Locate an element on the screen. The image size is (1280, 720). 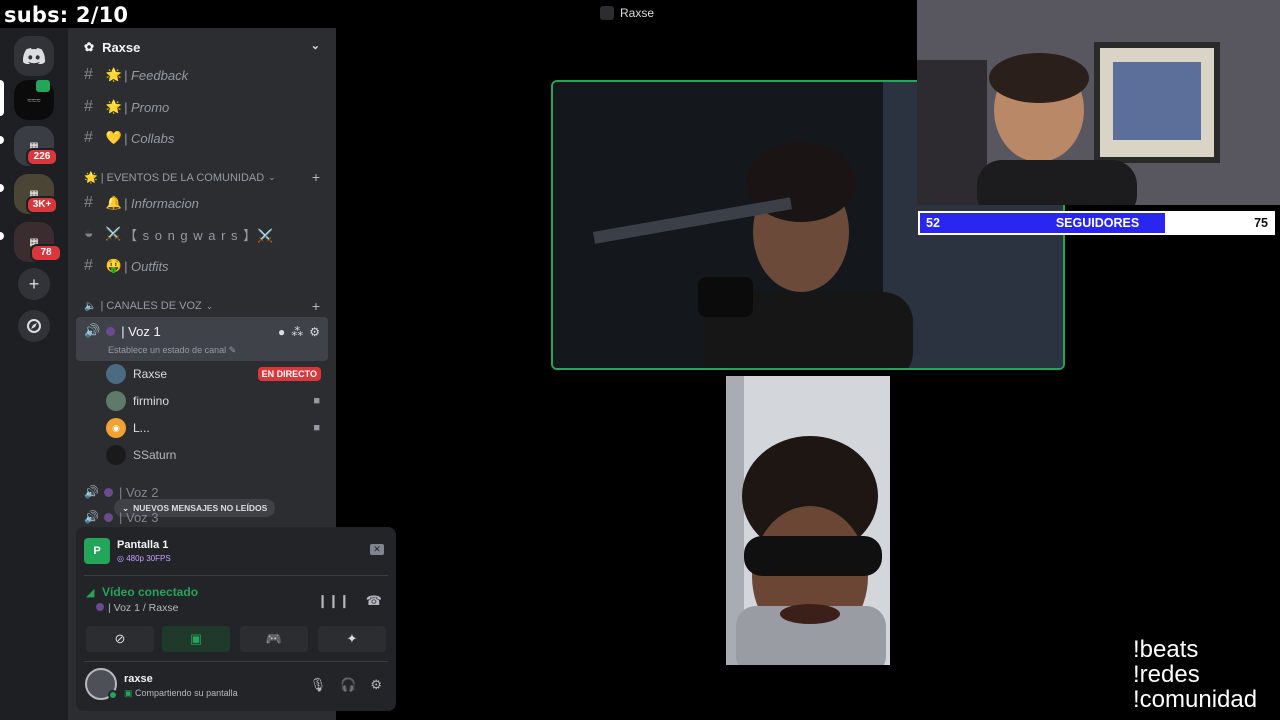
voice-member: firmino ■ is located at coordinates (217, 401).